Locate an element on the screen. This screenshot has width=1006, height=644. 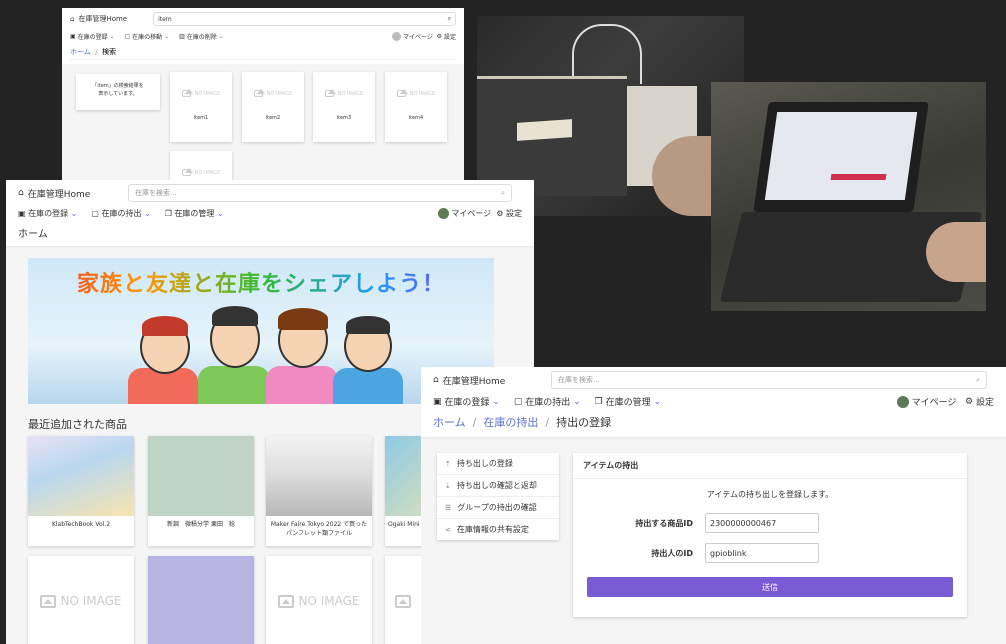
item-card: NO IMAGE item1 is located at coordinates (201, 107).